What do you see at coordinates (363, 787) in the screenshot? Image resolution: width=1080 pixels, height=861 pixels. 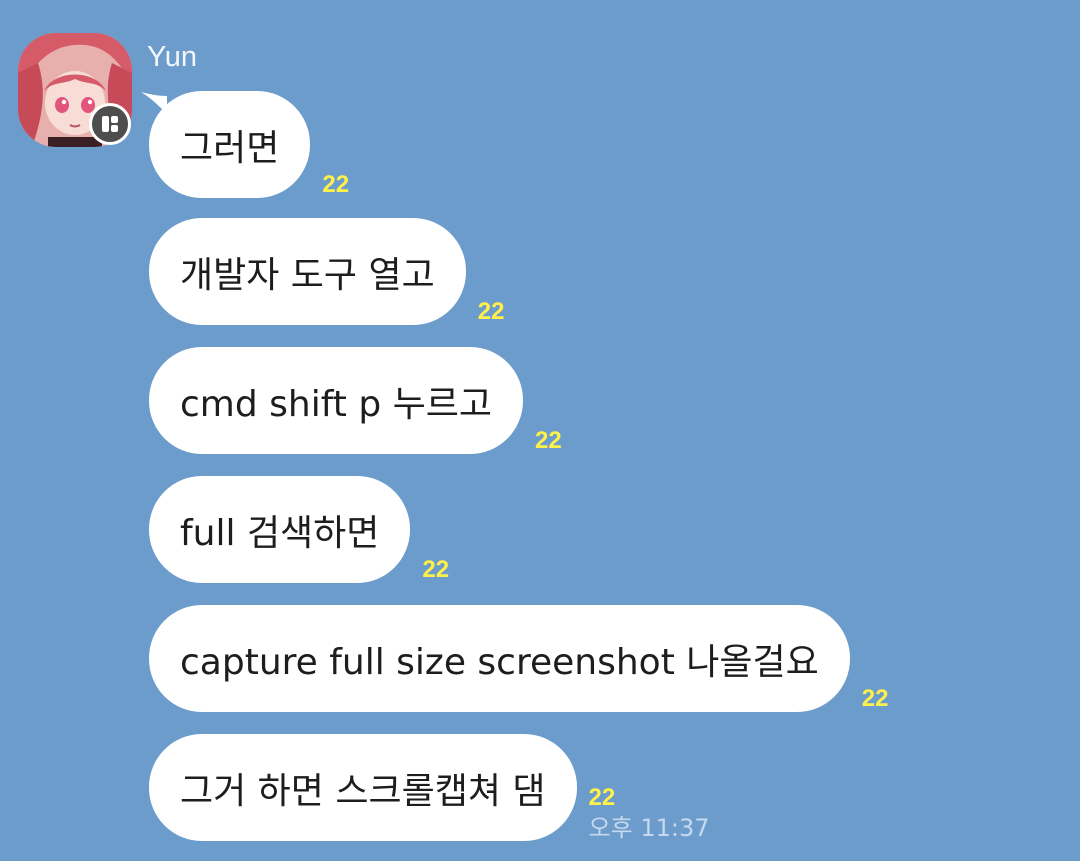 I see `message-bubble: 그거 하면 스크롤캡쳐 댐` at bounding box center [363, 787].